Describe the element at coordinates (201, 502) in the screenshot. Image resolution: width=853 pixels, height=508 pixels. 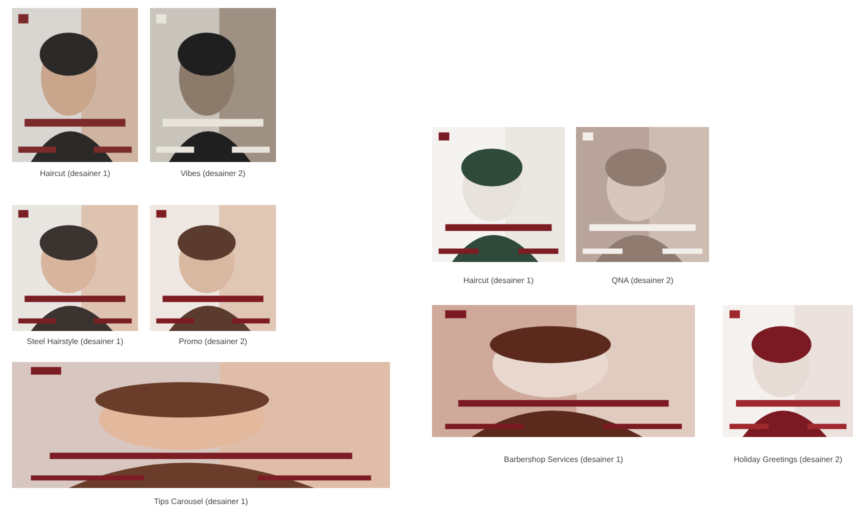
I see `artboard-caption: Tips Carousel (desainer 1)` at that location.